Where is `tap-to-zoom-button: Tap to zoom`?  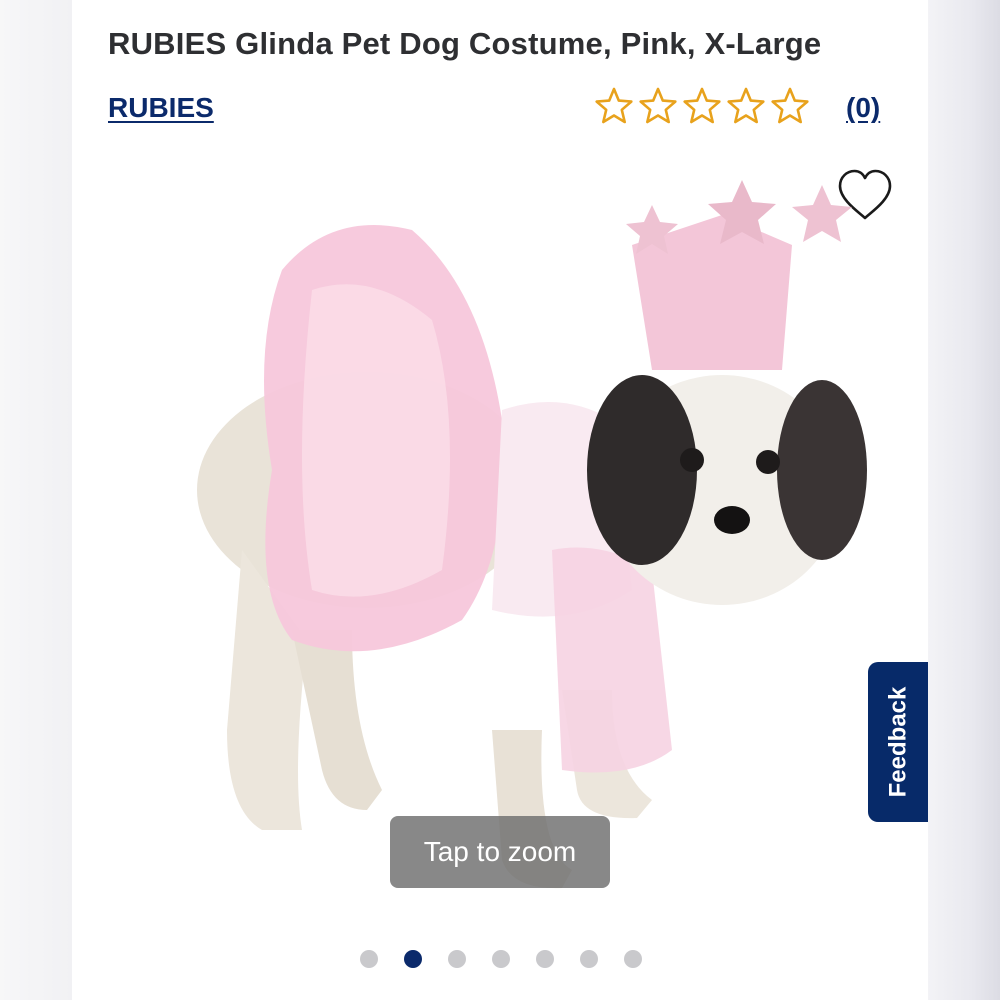 tap-to-zoom-button: Tap to zoom is located at coordinates (500, 852).